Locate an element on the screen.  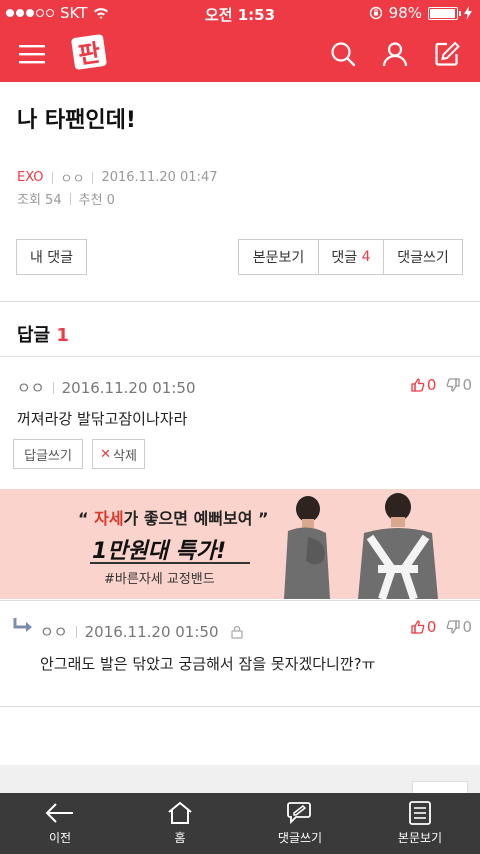
edit-icon is located at coordinates (447, 53).